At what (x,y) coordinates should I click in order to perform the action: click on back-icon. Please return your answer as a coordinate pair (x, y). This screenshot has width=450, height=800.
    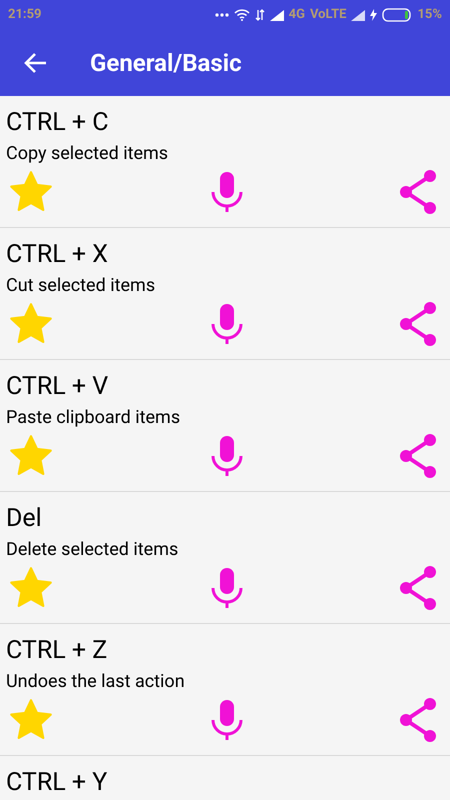
    Looking at the image, I should click on (35, 63).